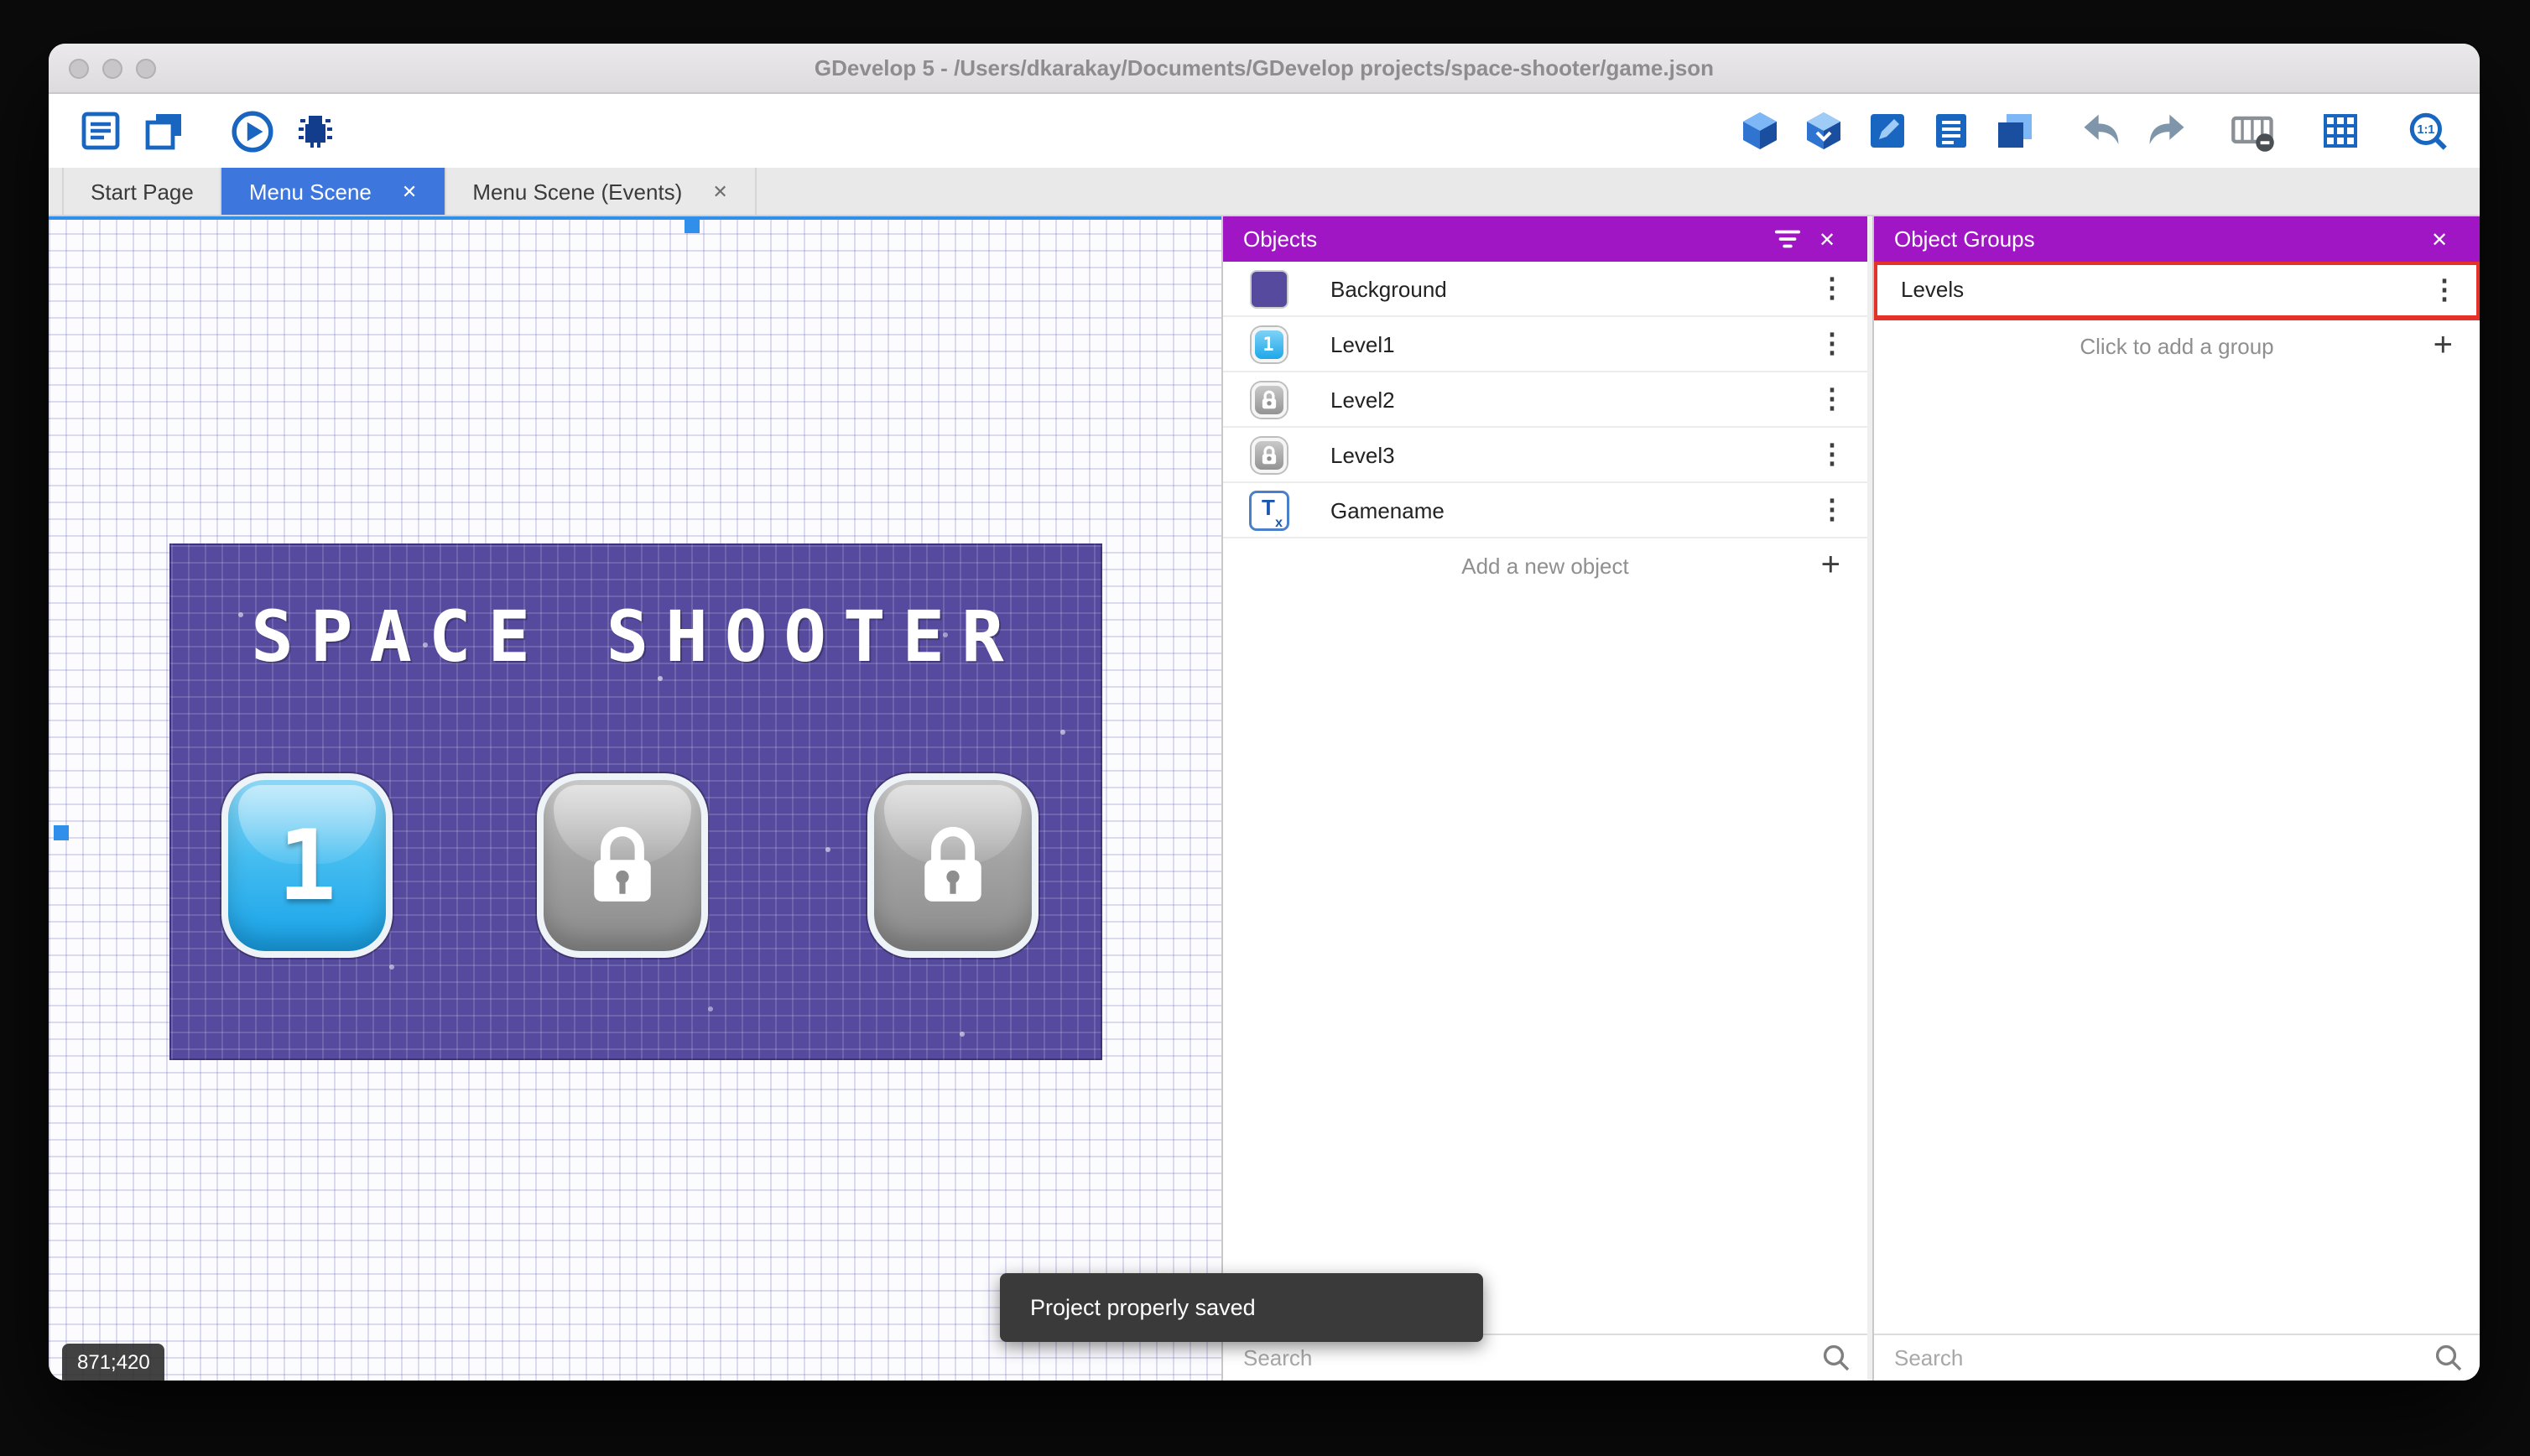 Image resolution: width=2530 pixels, height=1456 pixels. I want to click on tab-start-page: Start Page, so click(142, 191).